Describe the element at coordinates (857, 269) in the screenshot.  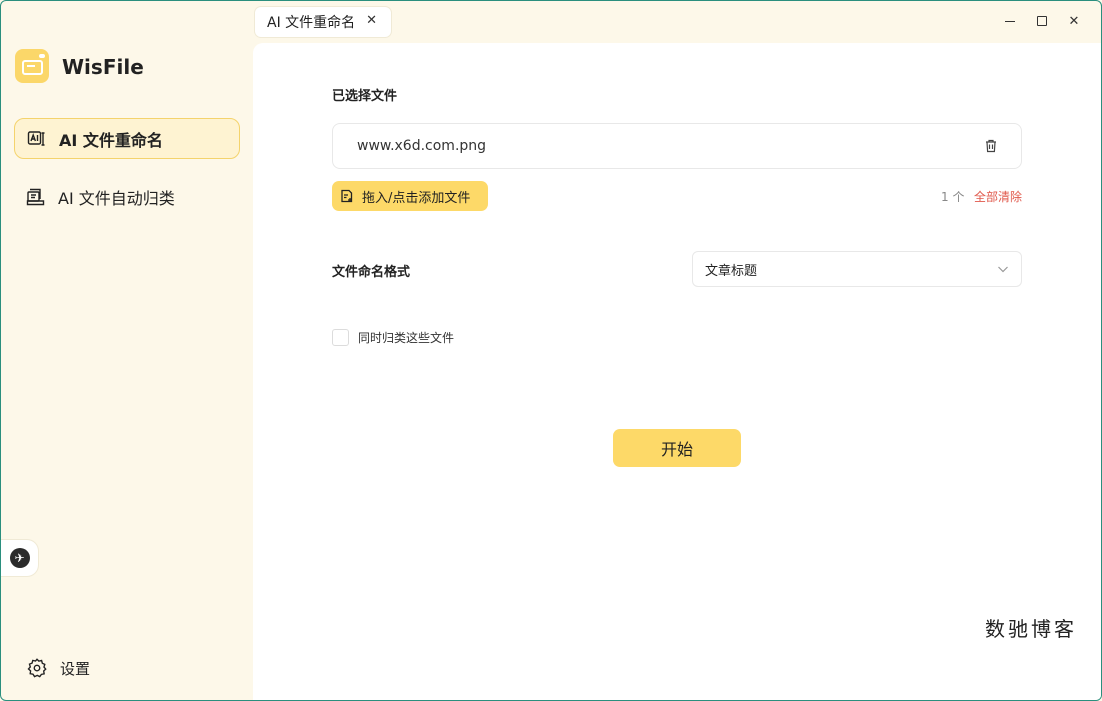
I see `naming-format-select: 文章标题` at that location.